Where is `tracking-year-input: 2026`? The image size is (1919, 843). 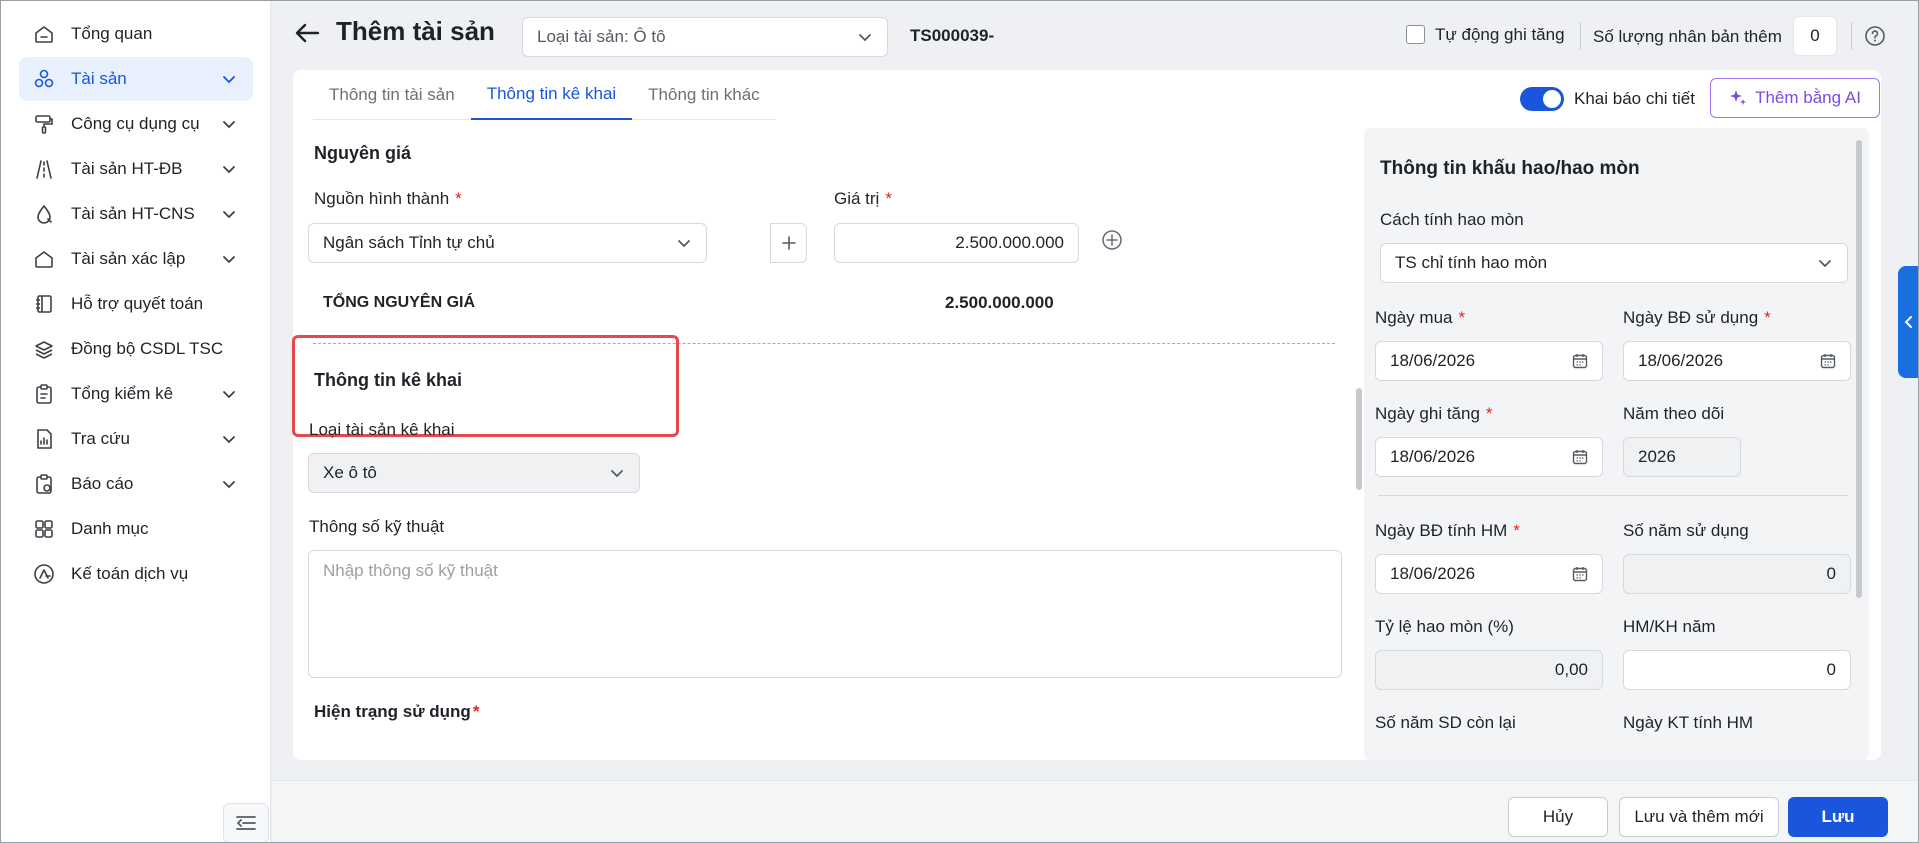 tracking-year-input: 2026 is located at coordinates (1682, 457).